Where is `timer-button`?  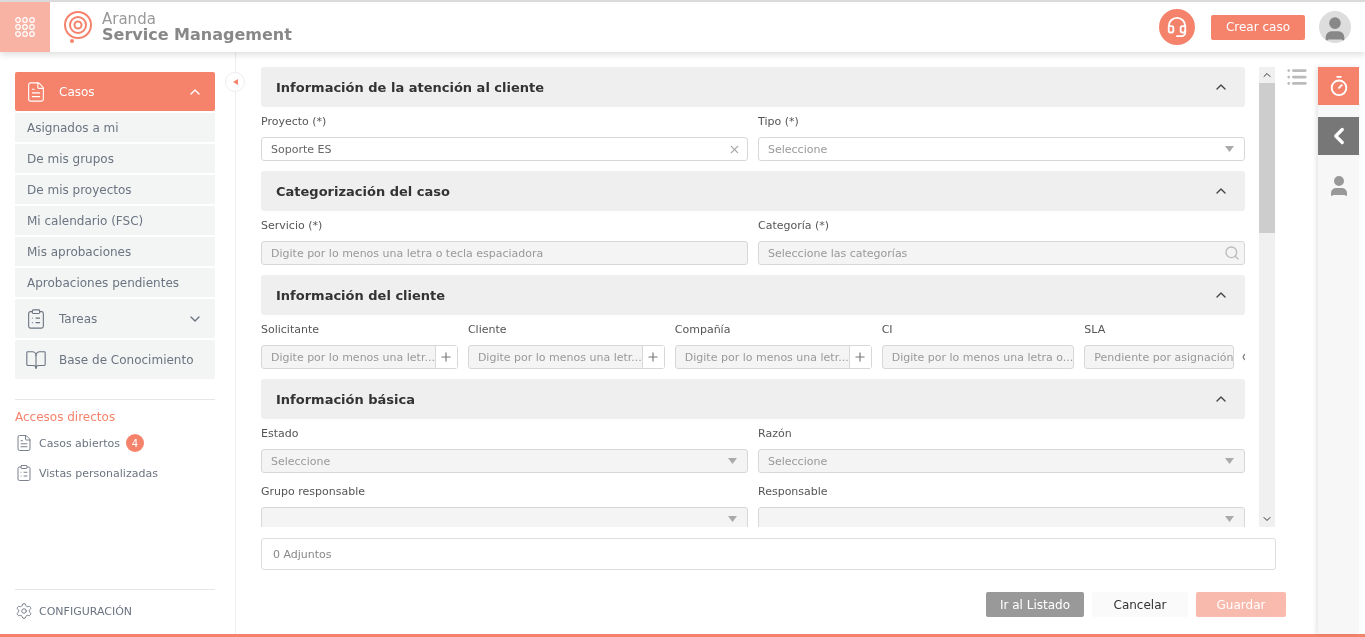
timer-button is located at coordinates (1338, 86).